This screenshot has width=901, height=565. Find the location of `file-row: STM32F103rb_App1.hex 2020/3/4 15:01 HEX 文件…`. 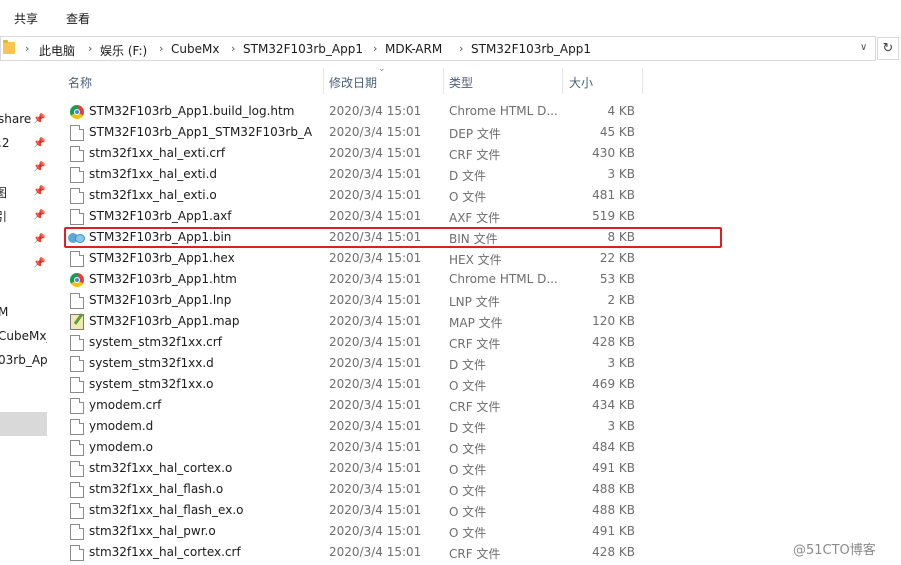

file-row: STM32F103rb_App1.hex 2020/3/4 15:01 HEX 文件… is located at coordinates (480, 258).